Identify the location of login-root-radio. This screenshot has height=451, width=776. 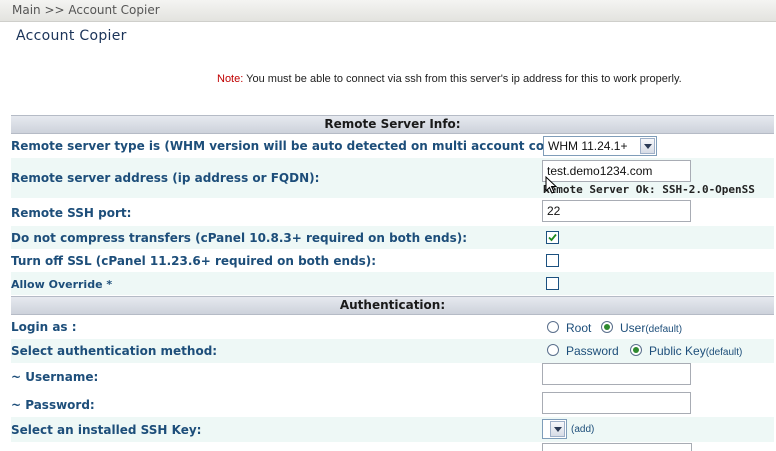
(553, 327).